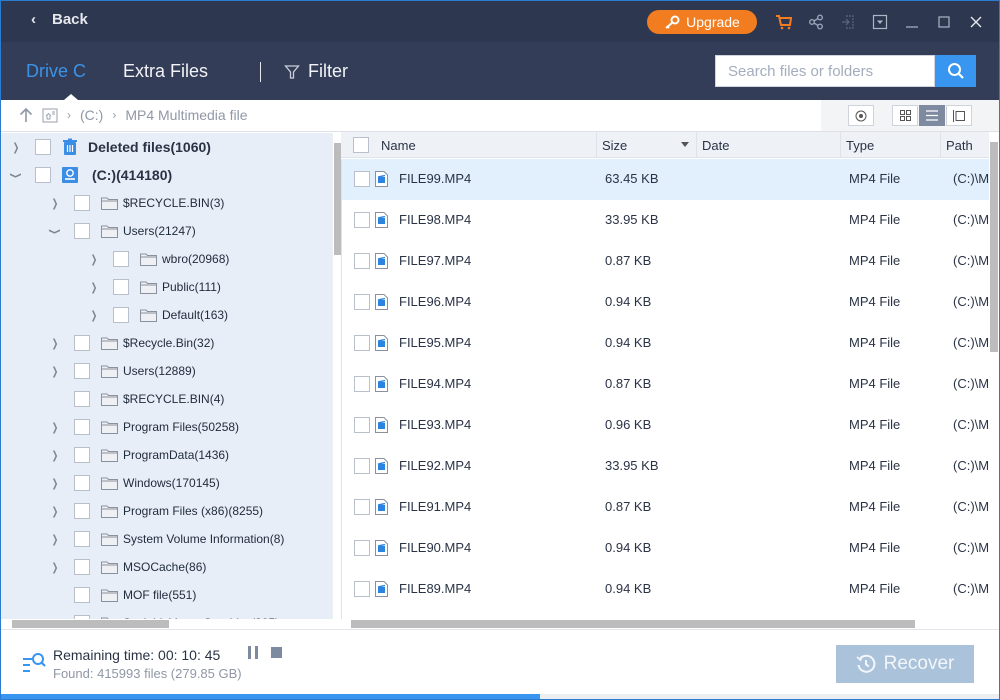 Image resolution: width=1000 pixels, height=700 pixels. Describe the element at coordinates (26, 115) in the screenshot. I see `up-arrow-icon` at that location.